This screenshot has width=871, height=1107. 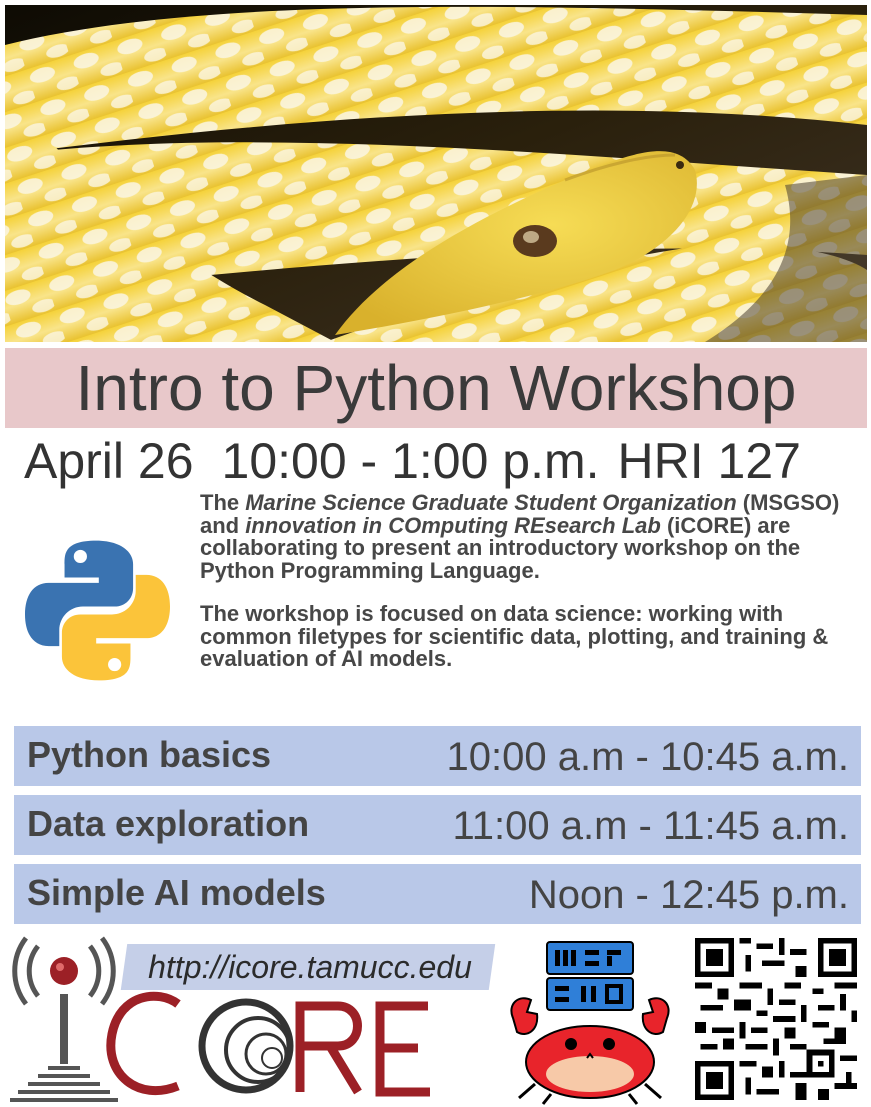 What do you see at coordinates (97, 610) in the screenshot?
I see `python-logo-icon` at bounding box center [97, 610].